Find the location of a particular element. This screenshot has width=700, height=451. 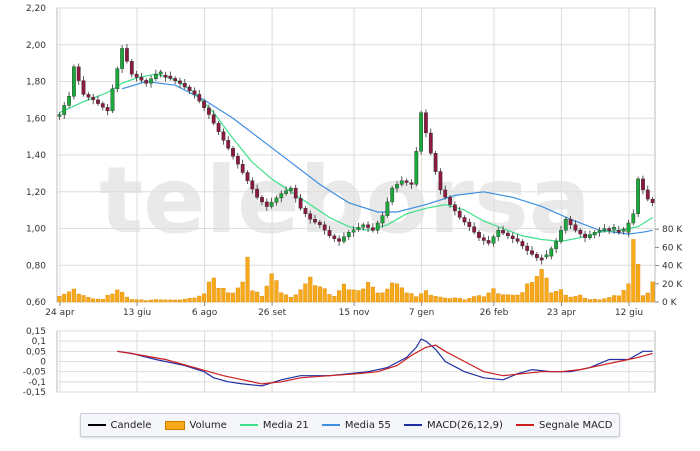

date-tick-label: 15 nov is located at coordinates (355, 313).